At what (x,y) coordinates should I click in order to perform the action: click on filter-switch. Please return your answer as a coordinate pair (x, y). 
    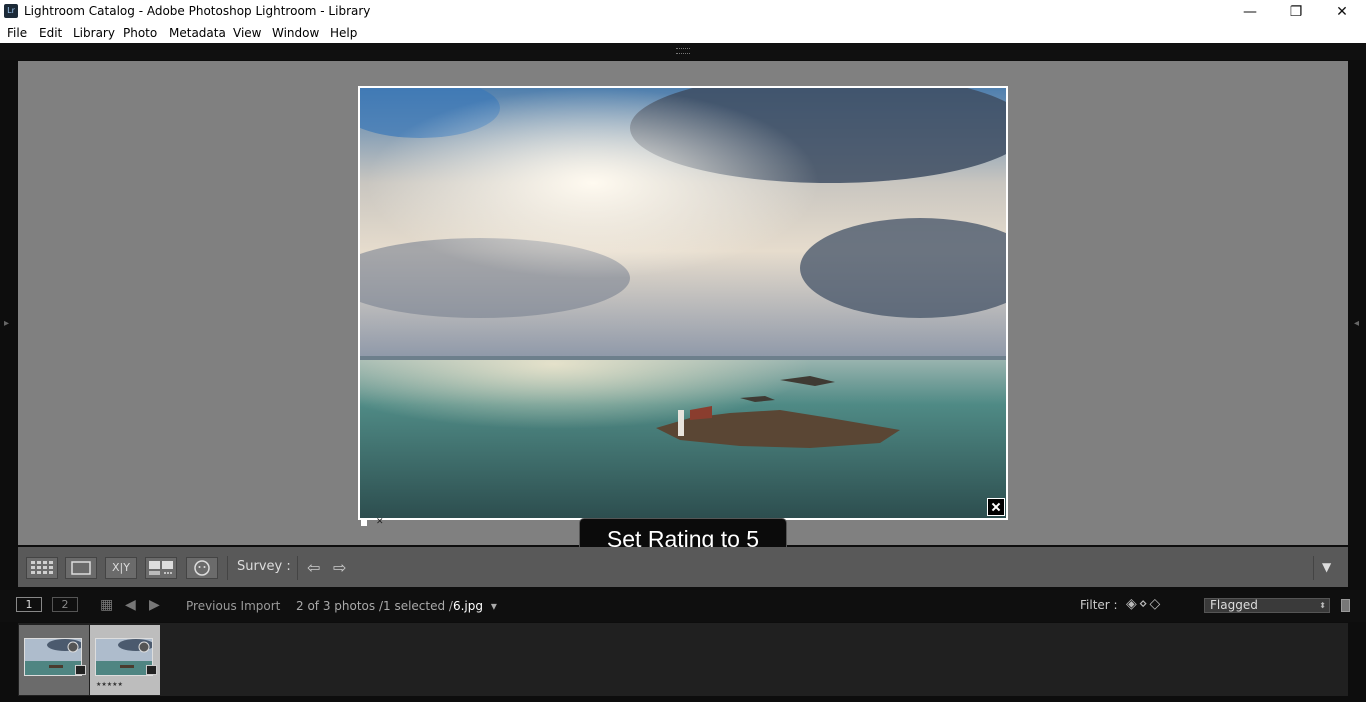
    Looking at the image, I should click on (1345, 605).